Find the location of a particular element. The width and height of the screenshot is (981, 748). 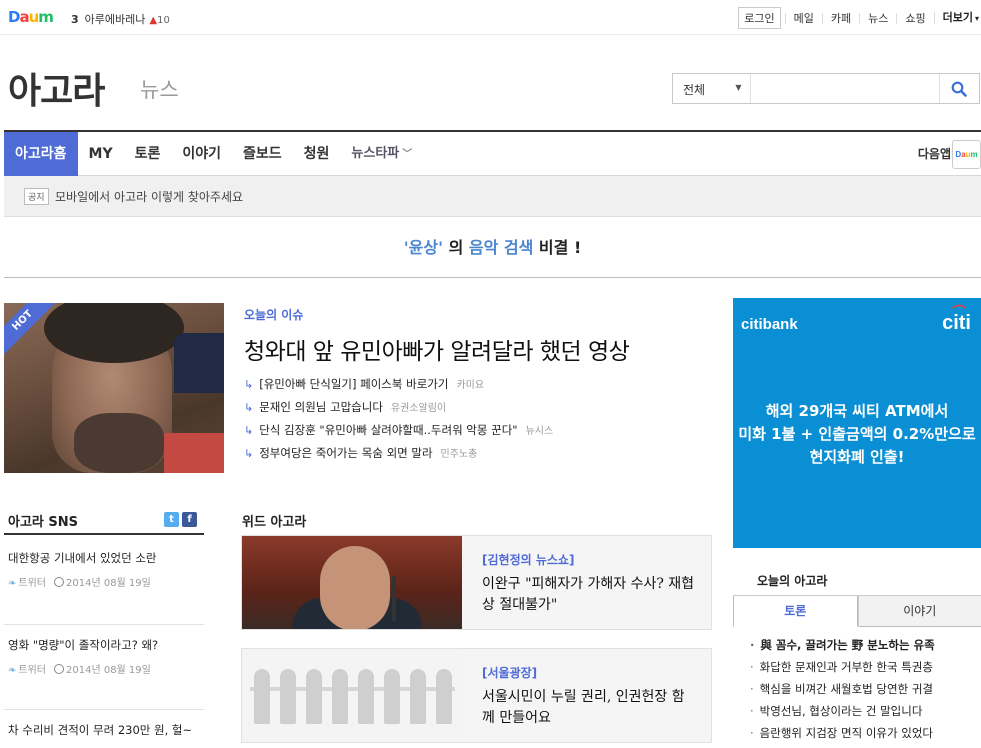

gnb-menu: 로그인 메일 카페 뉴스 쇼핑 더보기 ▾ is located at coordinates (859, 18).